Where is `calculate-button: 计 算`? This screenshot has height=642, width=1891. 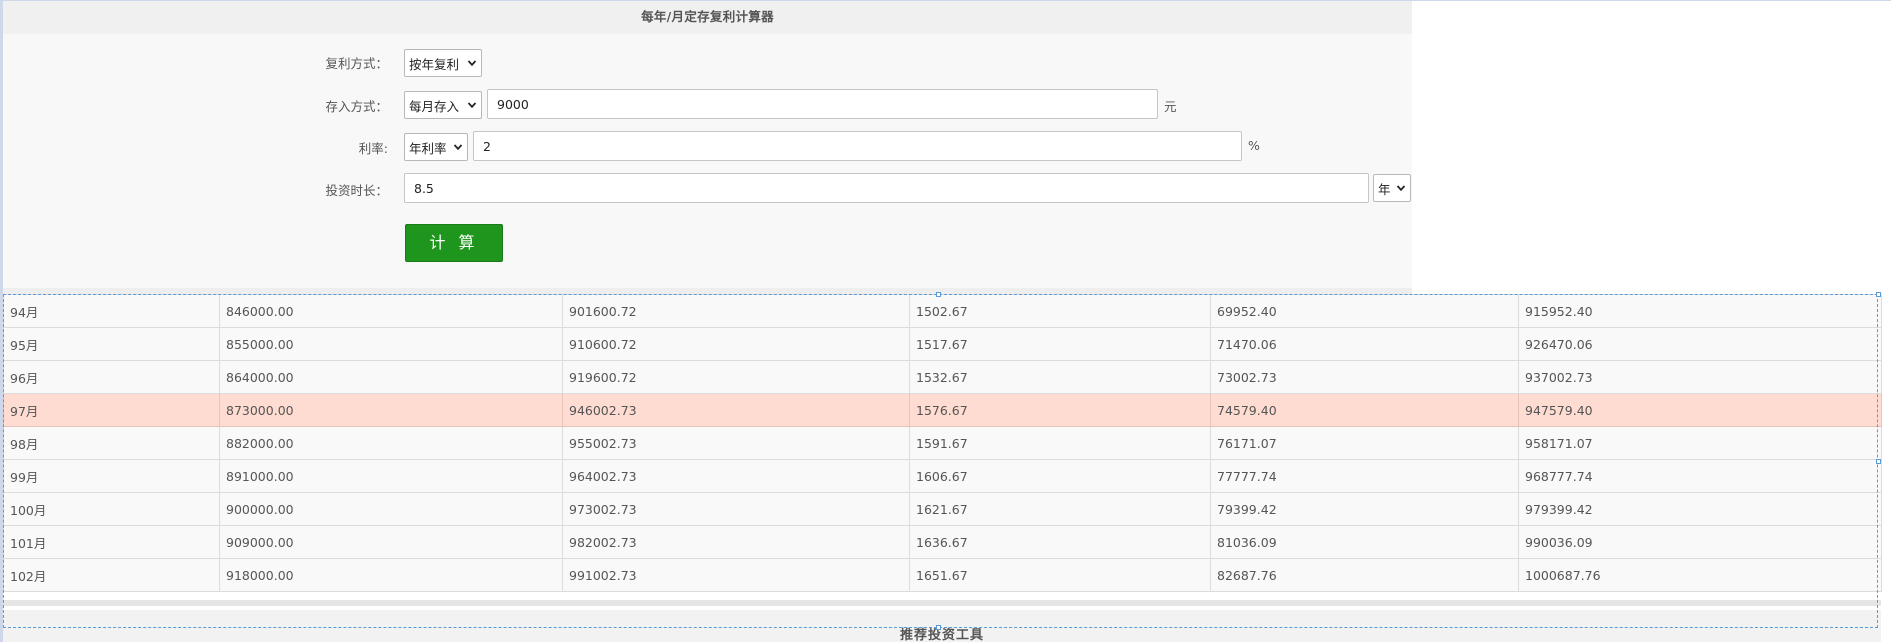 calculate-button: 计 算 is located at coordinates (454, 243).